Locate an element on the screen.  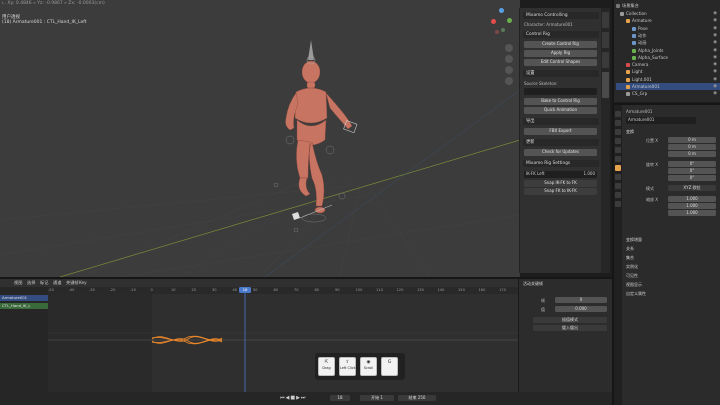
rotation-mode-dropdown: XYZ 欧拉 is located at coordinates (692, 188).